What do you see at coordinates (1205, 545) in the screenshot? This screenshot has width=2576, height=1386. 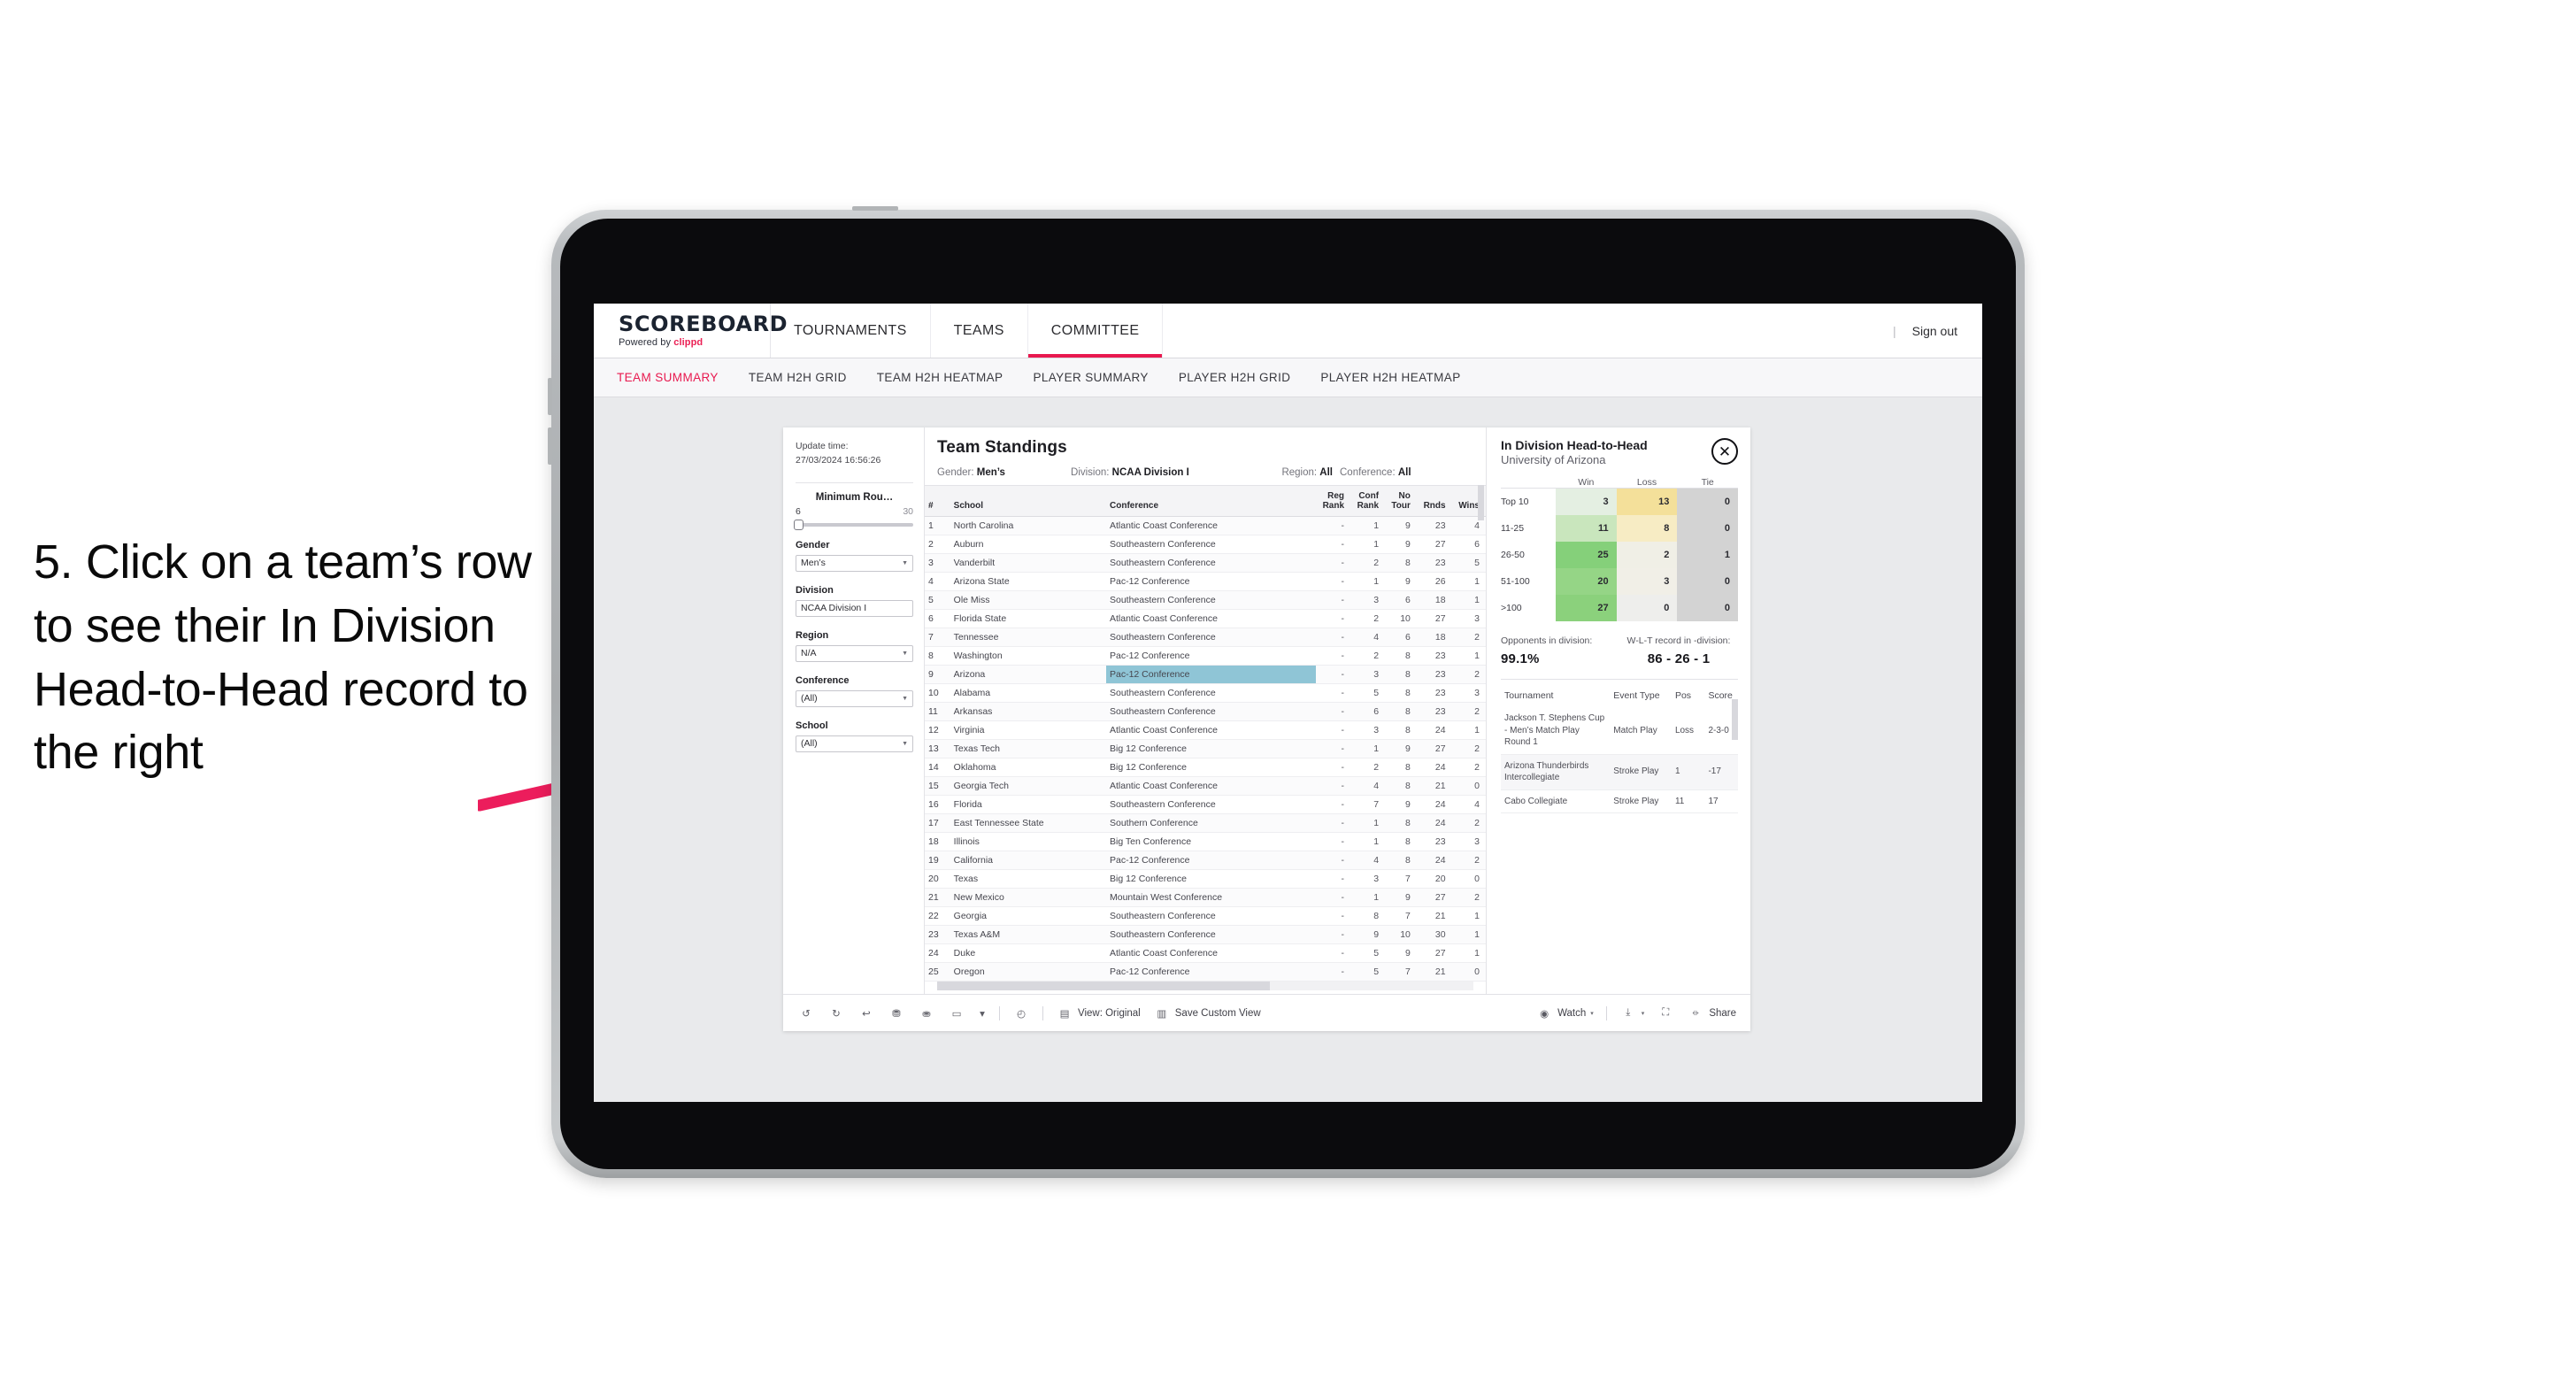 I see `table-row: 2 Auburn Southeastern Conference -1 9 27 6` at bounding box center [1205, 545].